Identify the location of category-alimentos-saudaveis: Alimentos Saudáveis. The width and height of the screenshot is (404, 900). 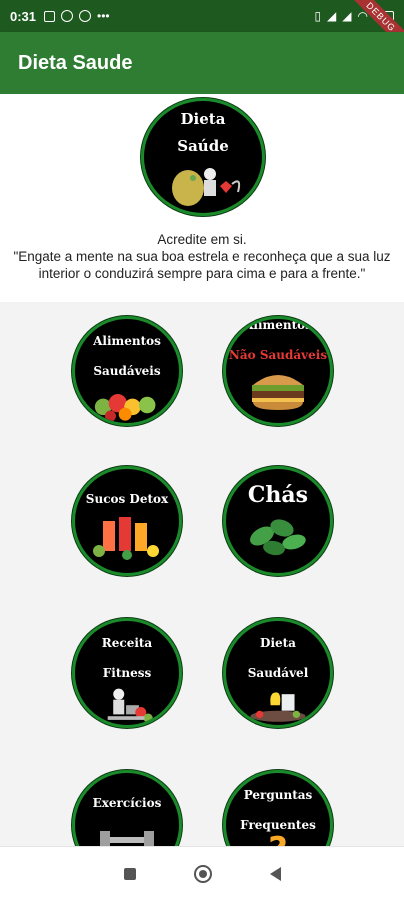
(127, 371).